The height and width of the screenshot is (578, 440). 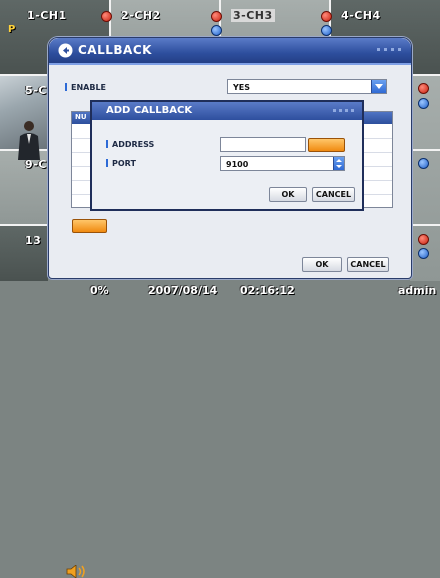 I want to click on enable-value: YES, so click(x=242, y=87).